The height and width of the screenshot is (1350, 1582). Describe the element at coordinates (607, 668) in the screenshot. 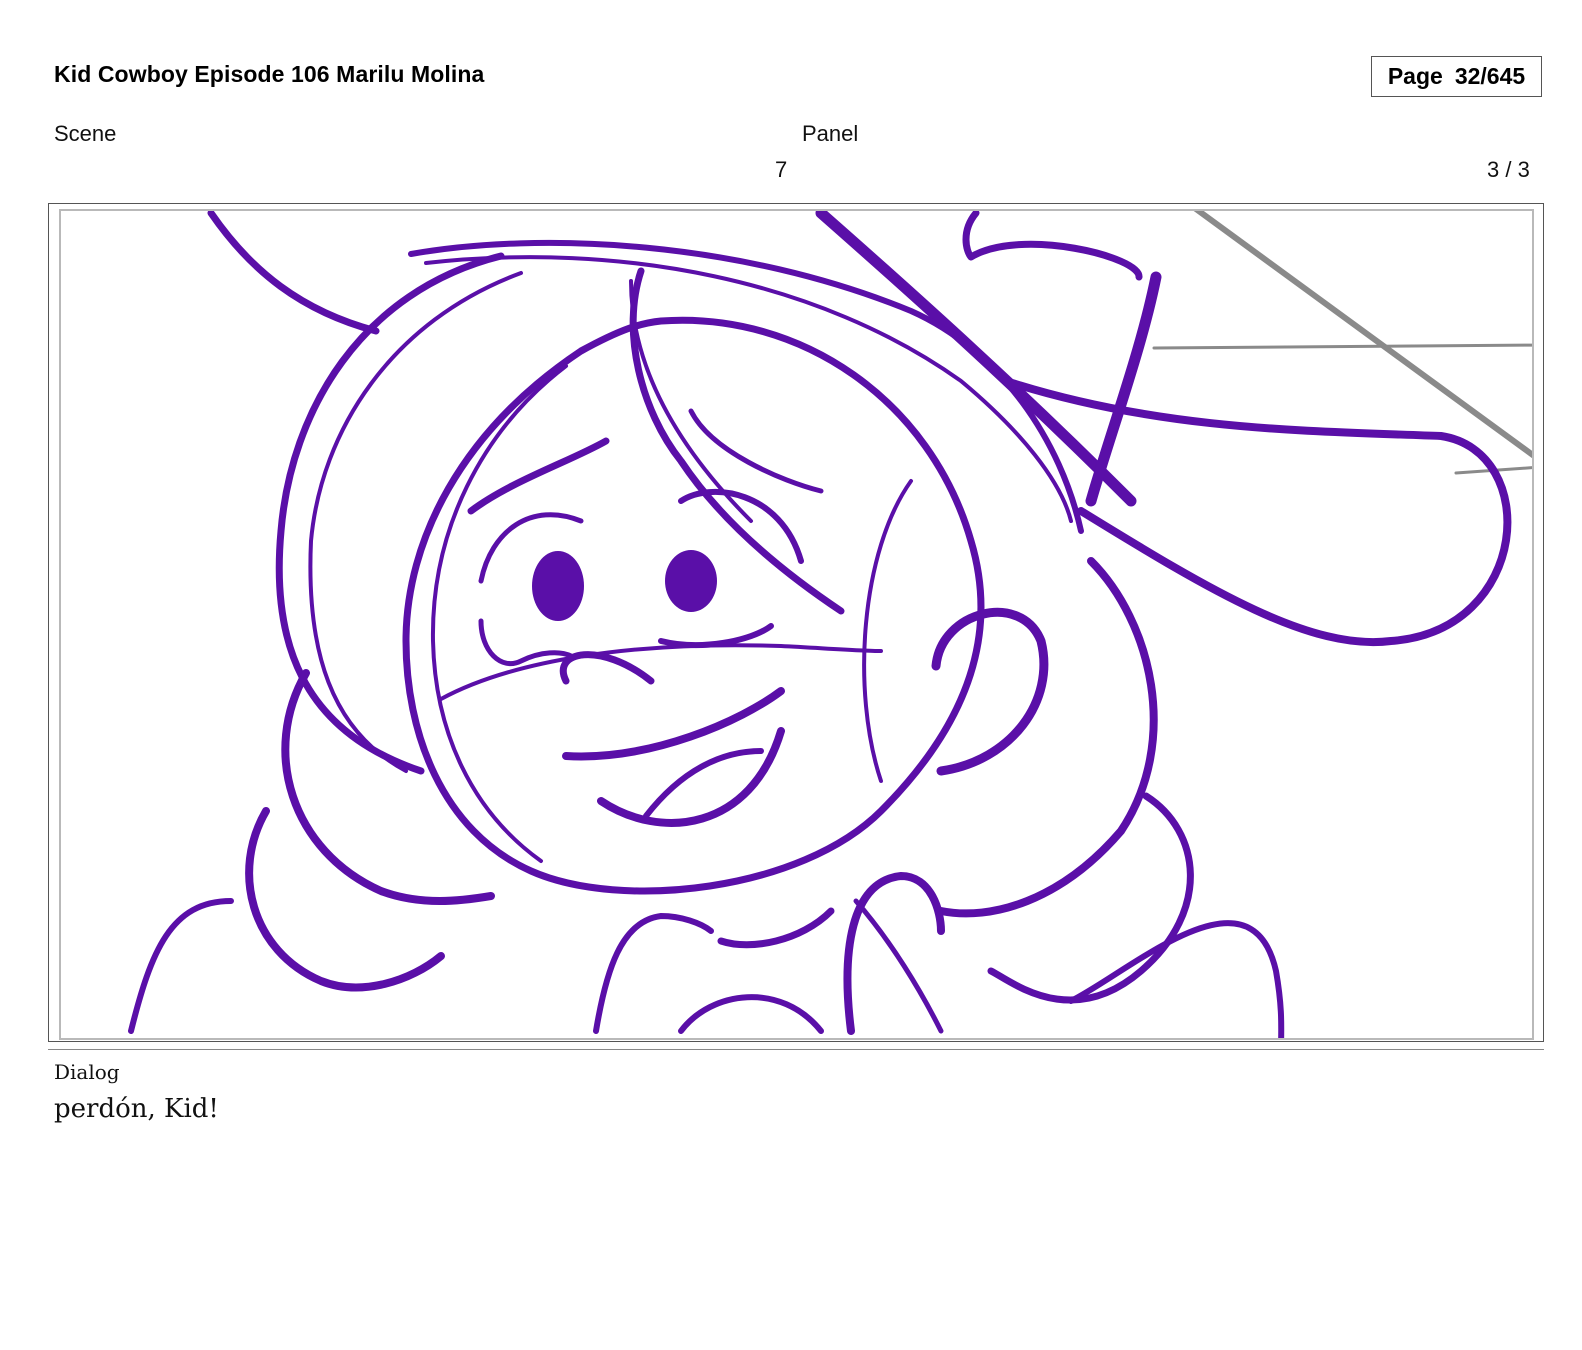

I see `nose` at that location.